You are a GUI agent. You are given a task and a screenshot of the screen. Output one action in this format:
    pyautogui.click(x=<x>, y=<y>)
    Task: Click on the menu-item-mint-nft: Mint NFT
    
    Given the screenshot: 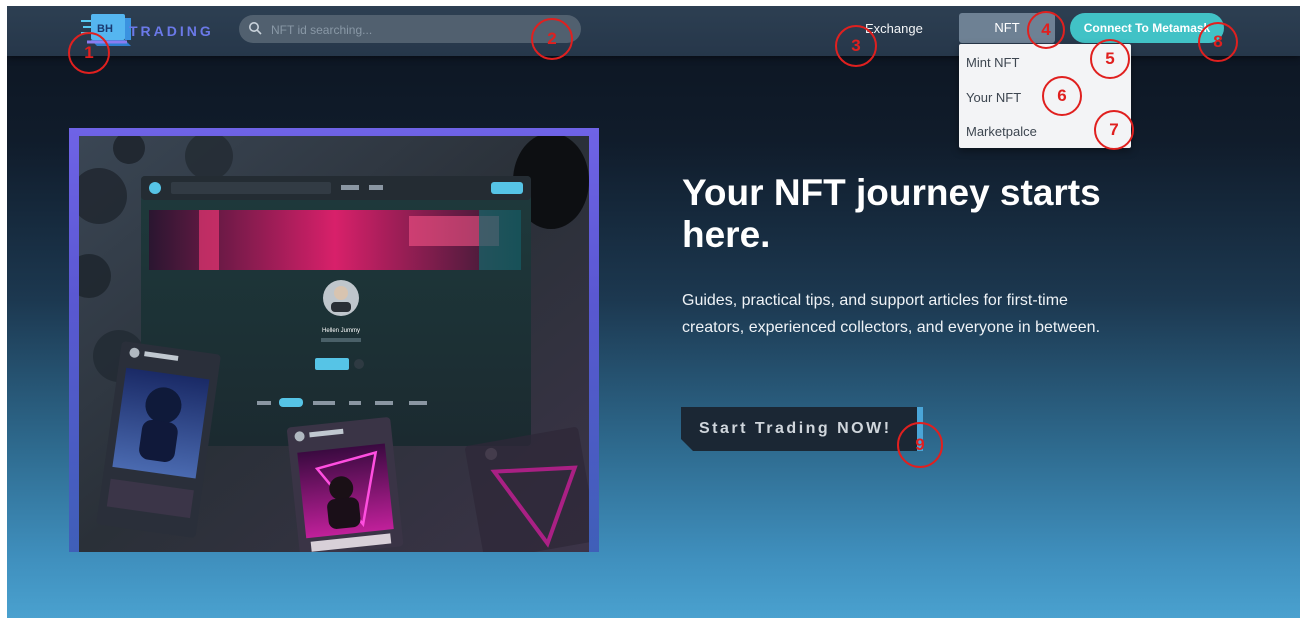 What is the action you would take?
    pyautogui.click(x=992, y=62)
    